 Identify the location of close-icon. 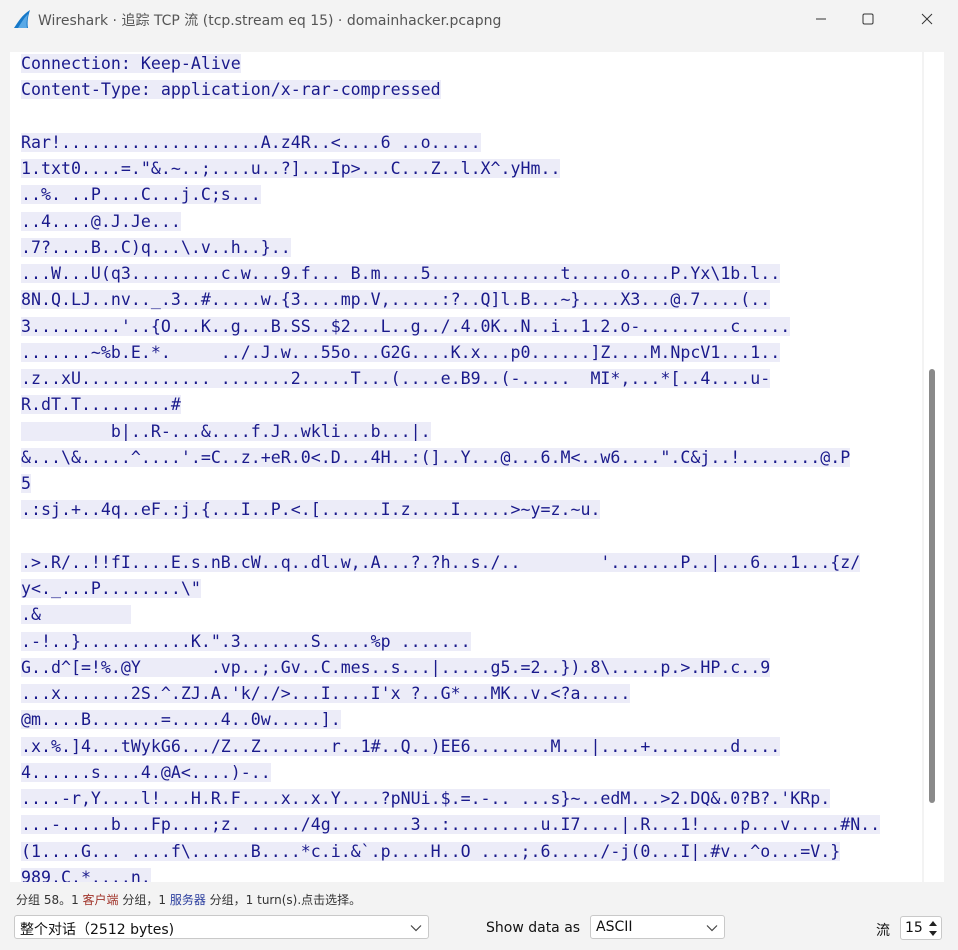
(927, 19).